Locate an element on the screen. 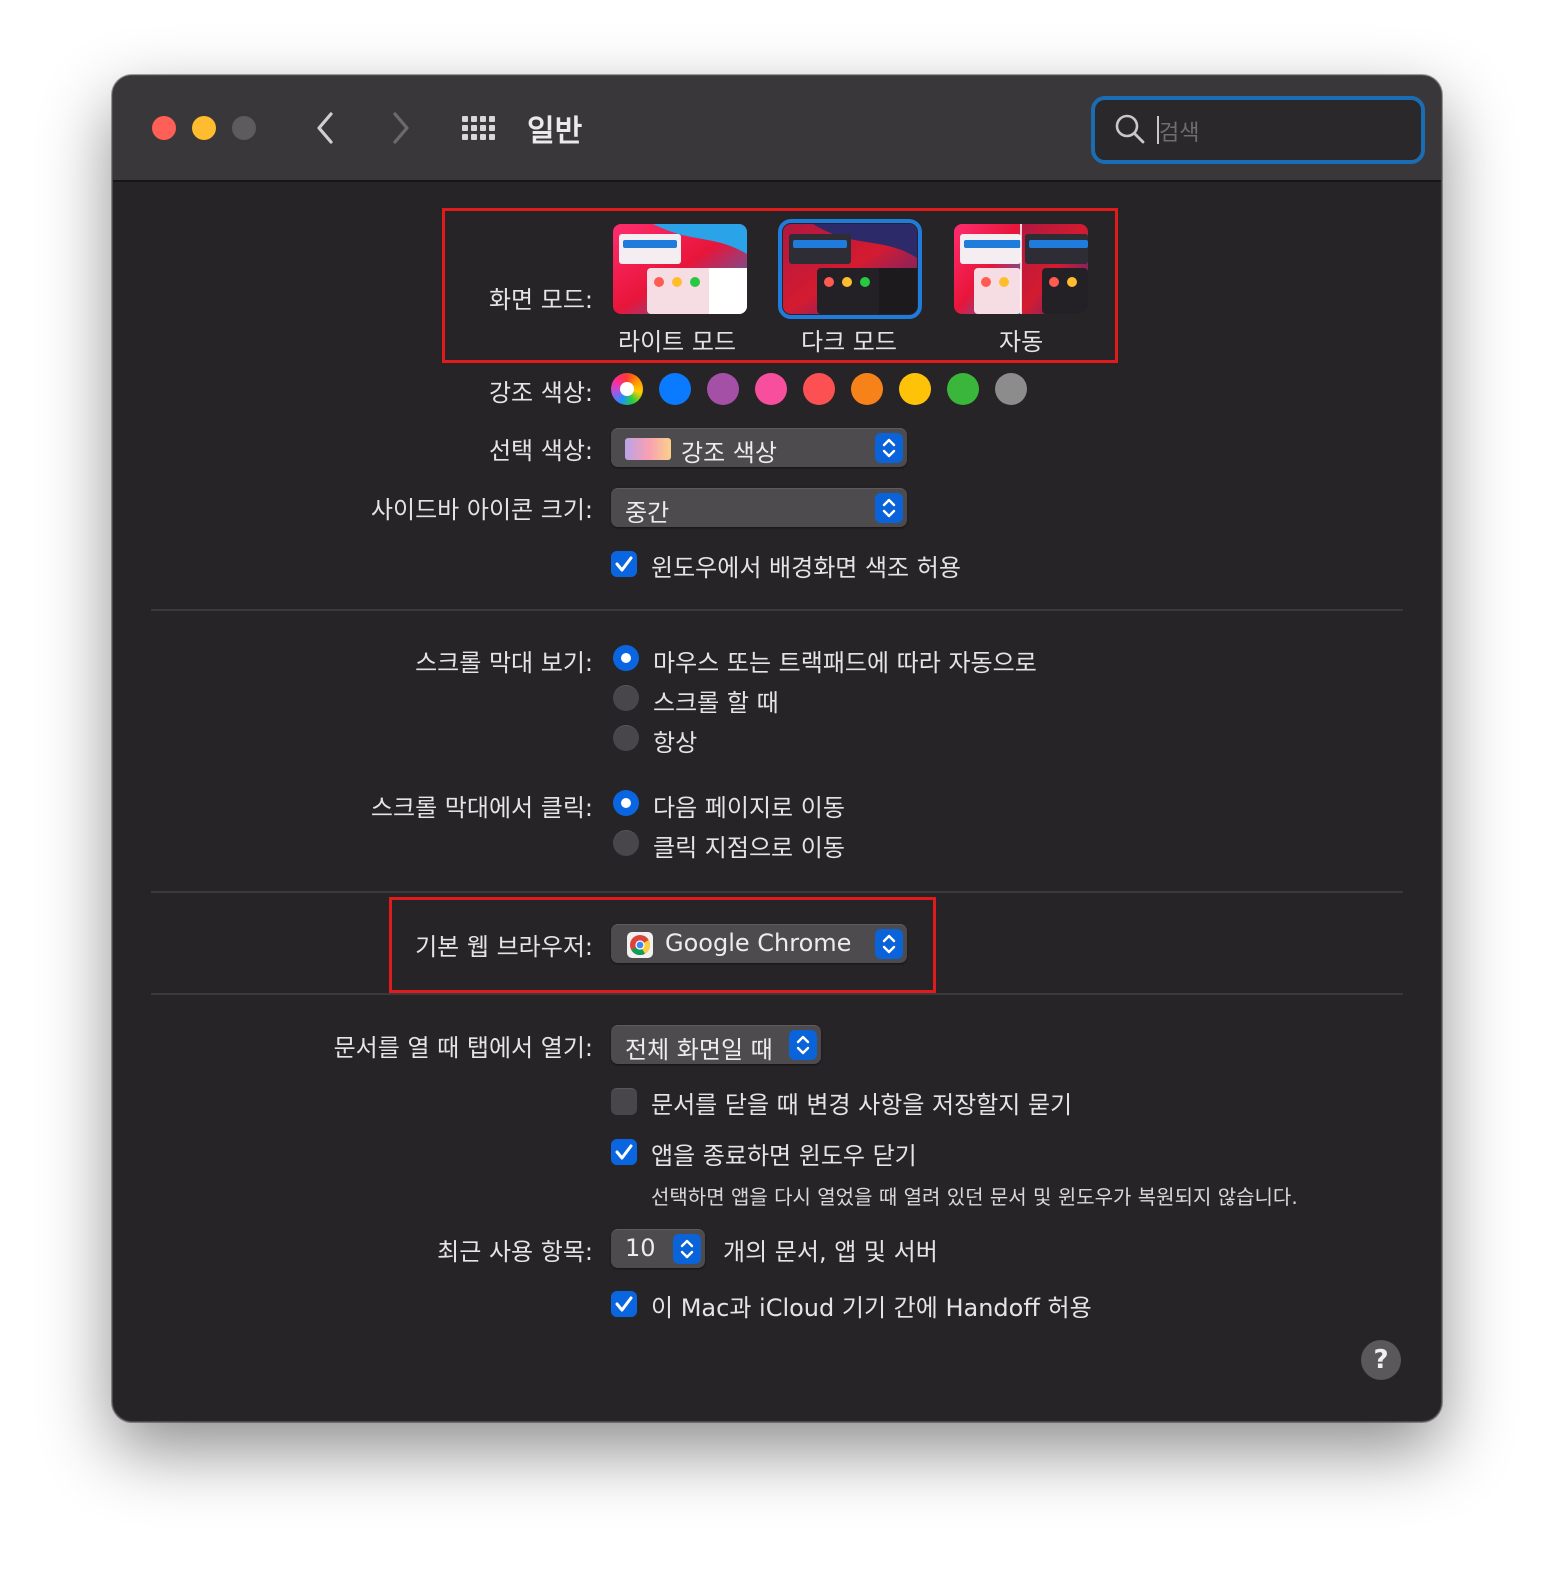 The image size is (1560, 1576). back-chevron-icon is located at coordinates (326, 128).